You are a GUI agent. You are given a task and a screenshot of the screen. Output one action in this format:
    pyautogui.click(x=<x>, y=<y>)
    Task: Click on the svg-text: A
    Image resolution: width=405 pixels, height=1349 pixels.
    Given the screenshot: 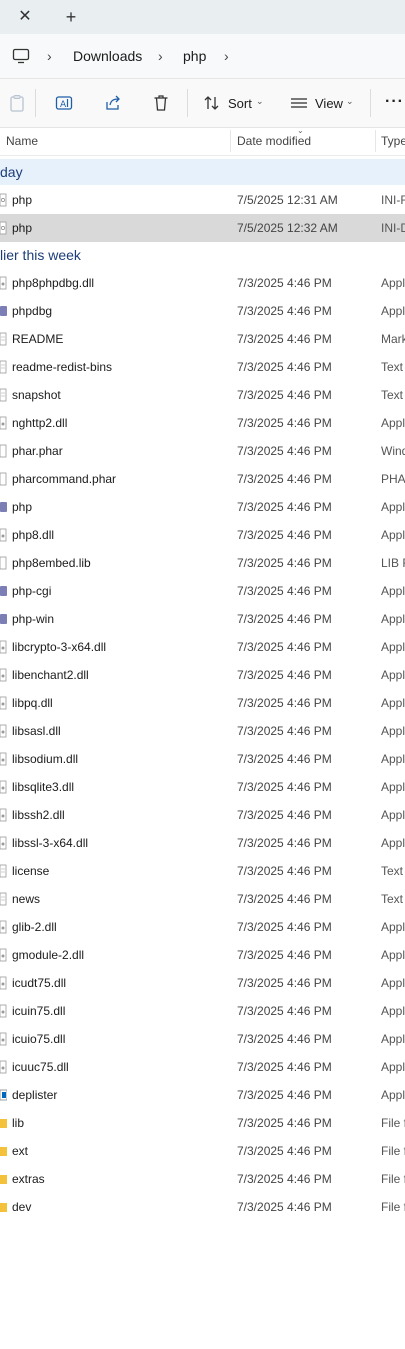 What is the action you would take?
    pyautogui.click(x=63, y=105)
    